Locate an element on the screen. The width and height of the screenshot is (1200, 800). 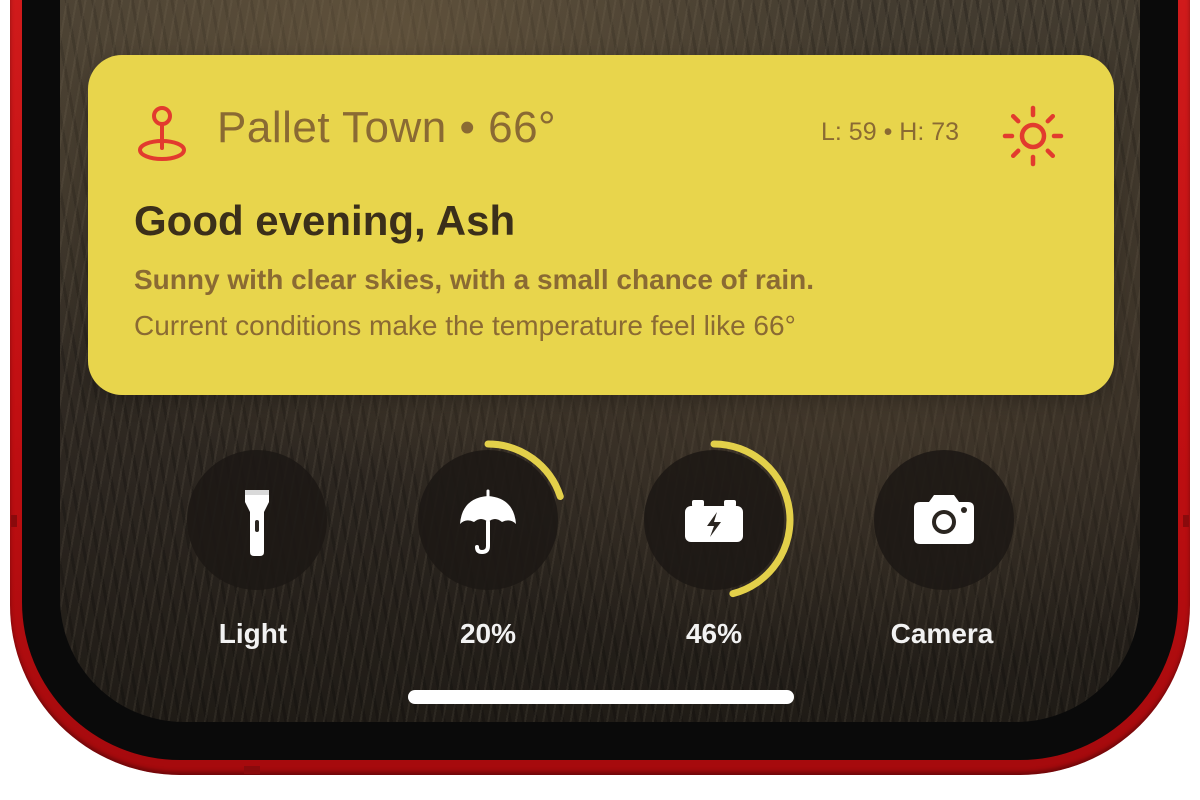
umbrella-icon is located at coordinates (488, 522).